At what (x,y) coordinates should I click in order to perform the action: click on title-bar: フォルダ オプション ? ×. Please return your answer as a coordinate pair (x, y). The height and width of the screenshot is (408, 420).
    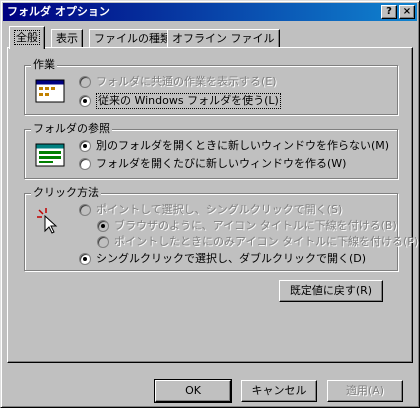
    Looking at the image, I should click on (210, 12).